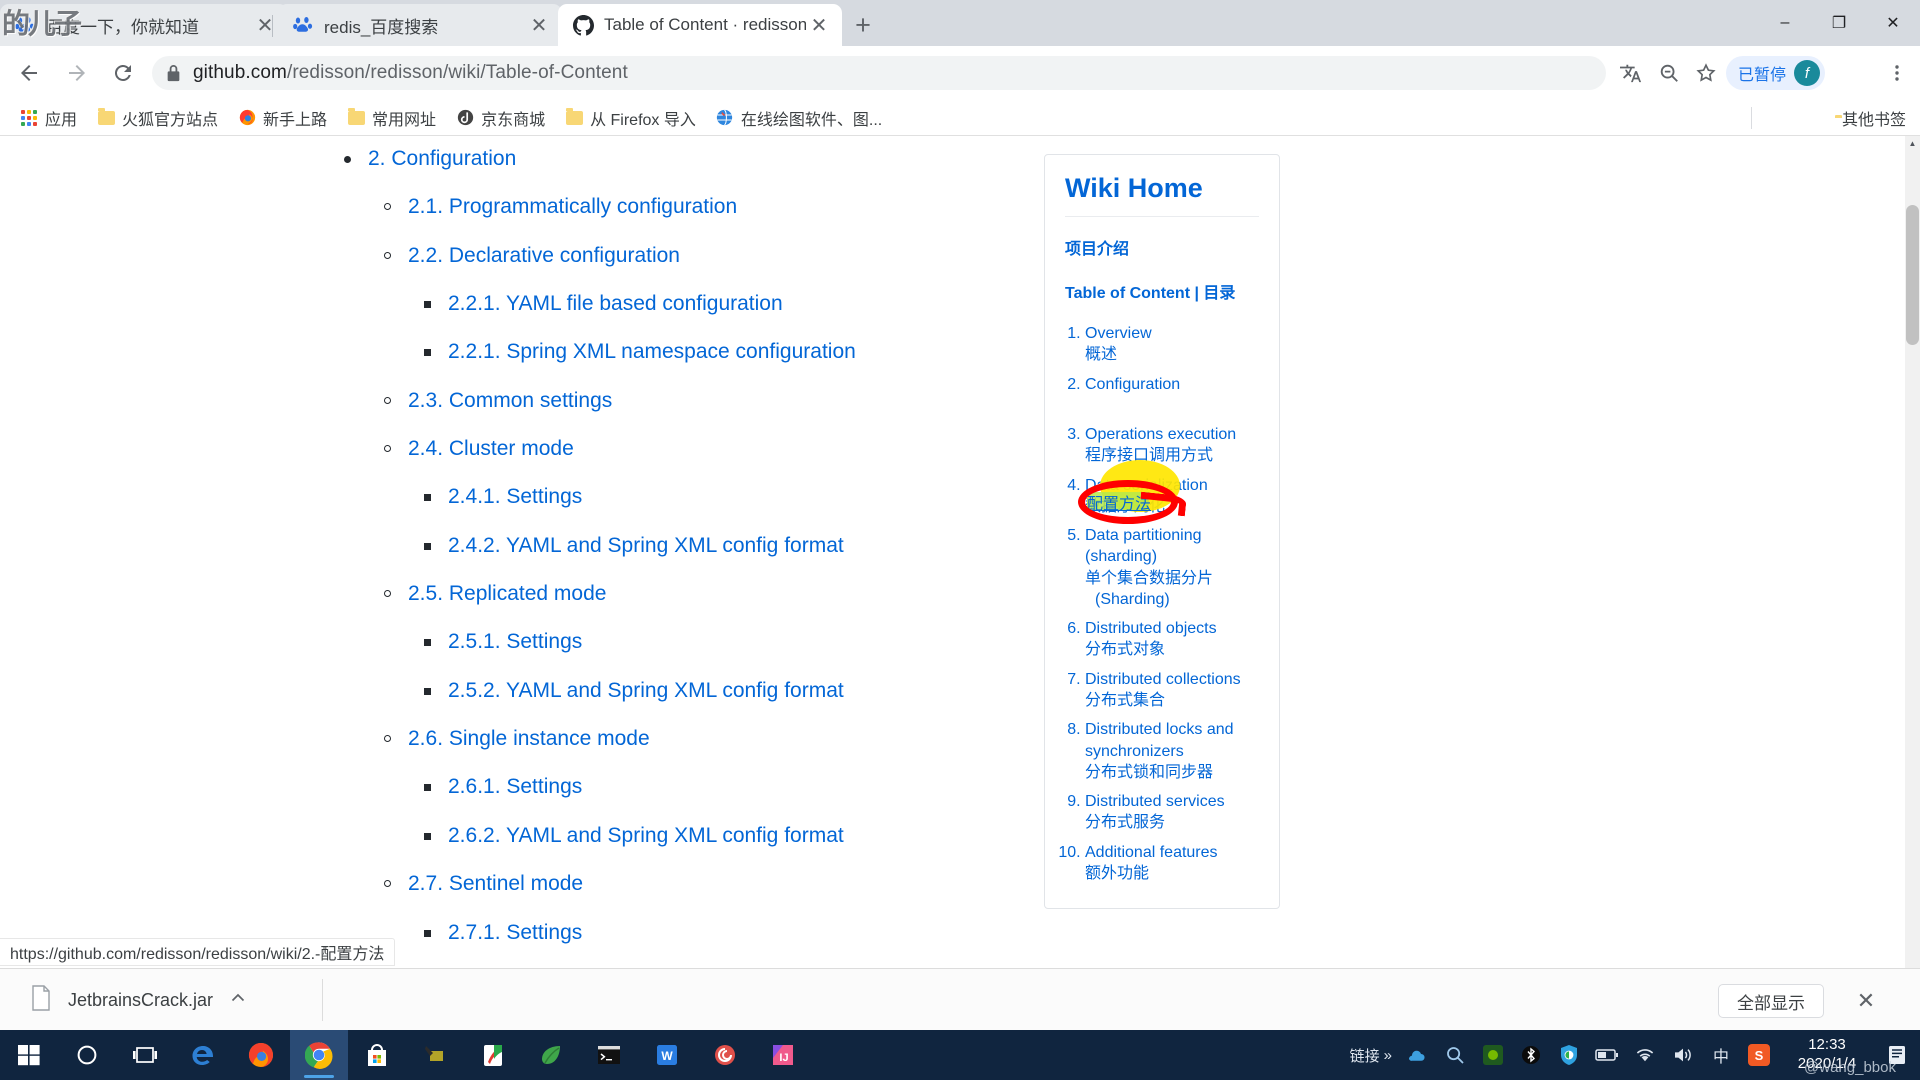 This screenshot has height=1080, width=1920. Describe the element at coordinates (319, 1055) in the screenshot. I see `chrome-icon` at that location.